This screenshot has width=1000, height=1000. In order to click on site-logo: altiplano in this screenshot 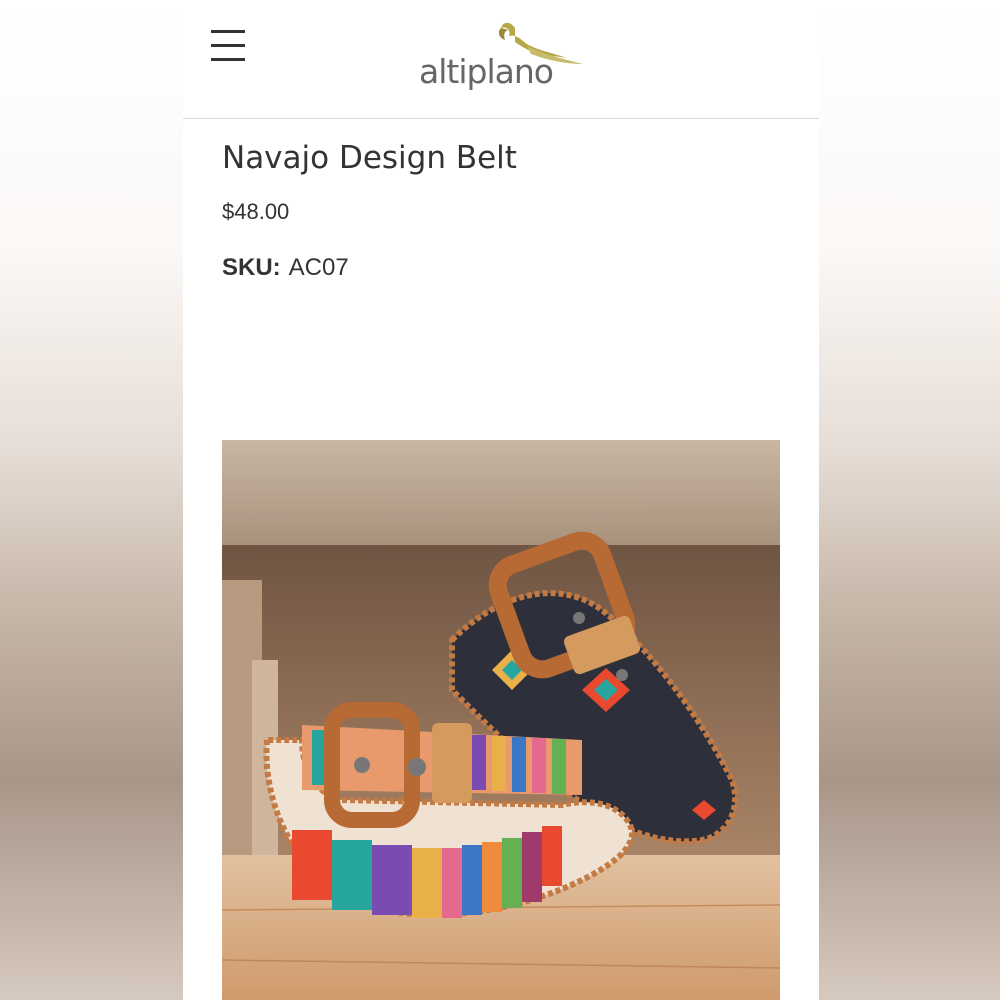, I will do `click(502, 58)`.